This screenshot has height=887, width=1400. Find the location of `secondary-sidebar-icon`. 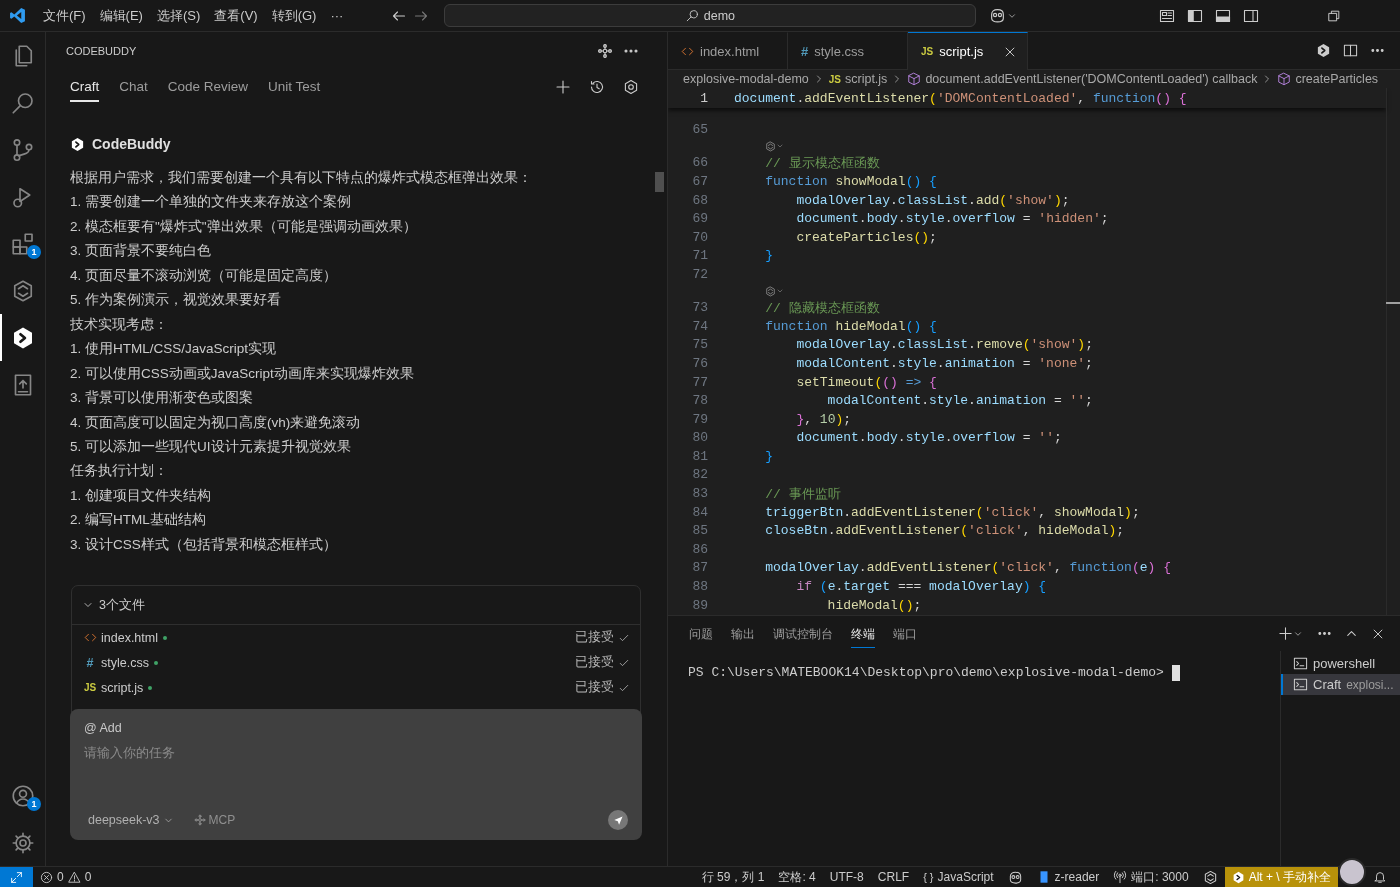

secondary-sidebar-icon is located at coordinates (1251, 15).